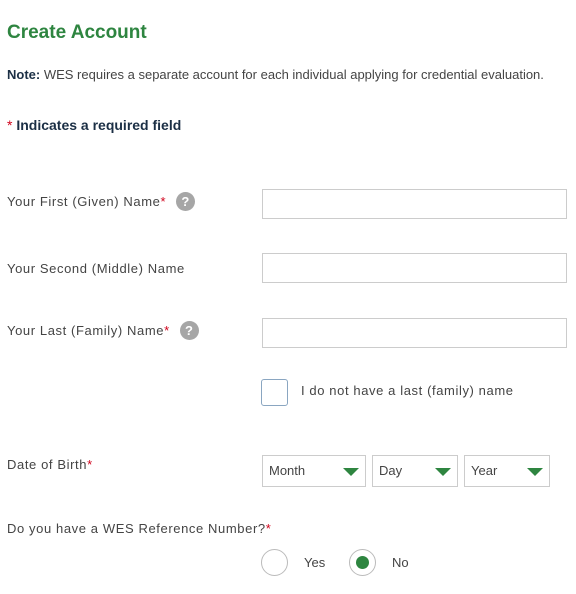 The width and height of the screenshot is (576, 594). I want to click on wes-ref-no-label: No, so click(400, 562).